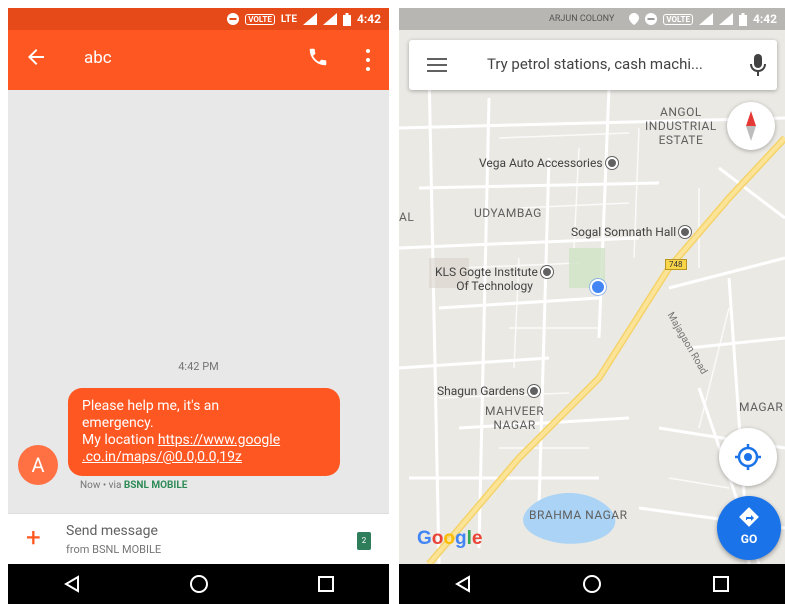 Image resolution: width=785 pixels, height=604 pixels. Describe the element at coordinates (288, 19) in the screenshot. I see `lte-label: LTE` at that location.